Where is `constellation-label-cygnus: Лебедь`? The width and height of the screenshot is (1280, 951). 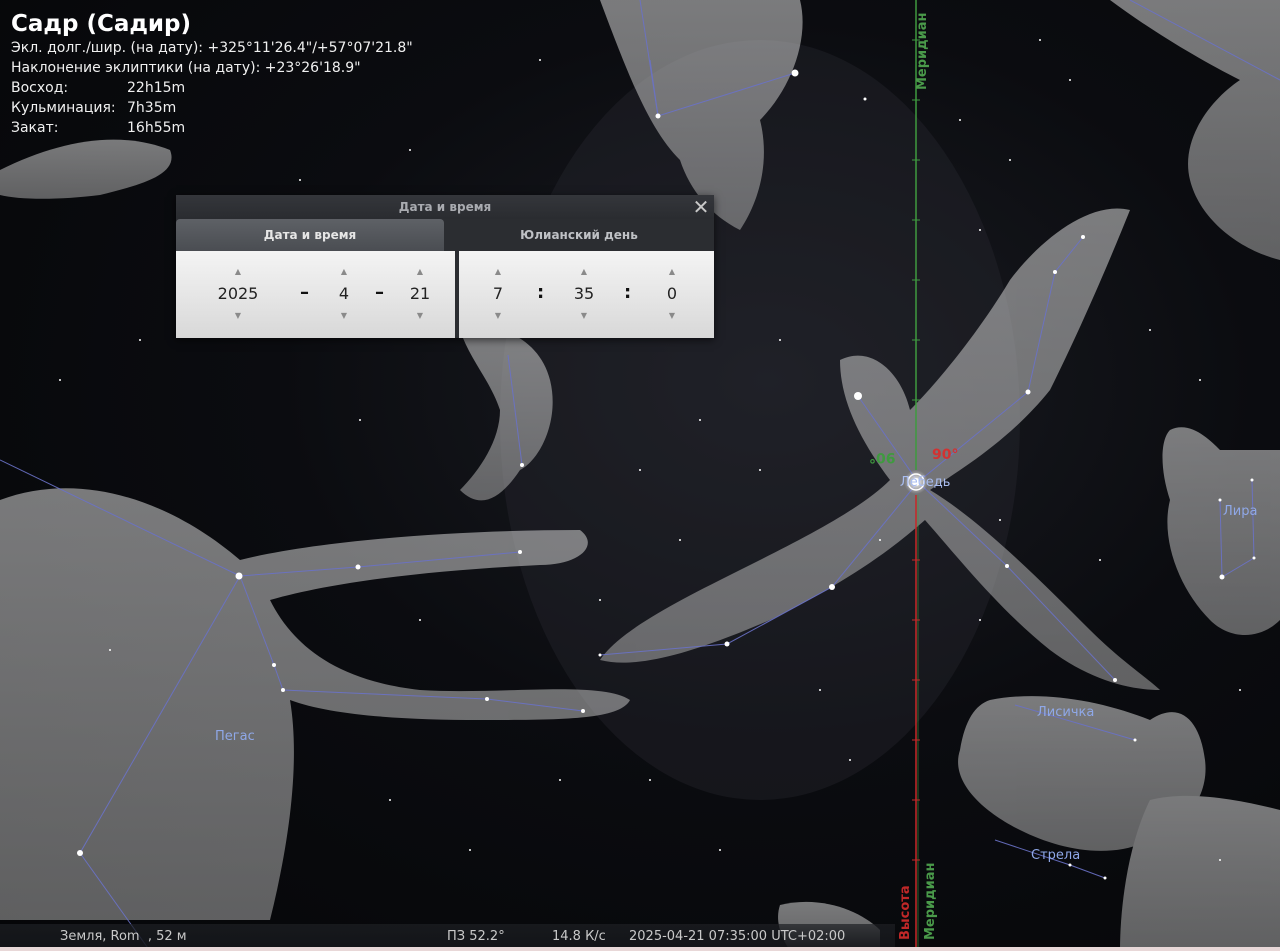 constellation-label-cygnus: Лебедь is located at coordinates (925, 482).